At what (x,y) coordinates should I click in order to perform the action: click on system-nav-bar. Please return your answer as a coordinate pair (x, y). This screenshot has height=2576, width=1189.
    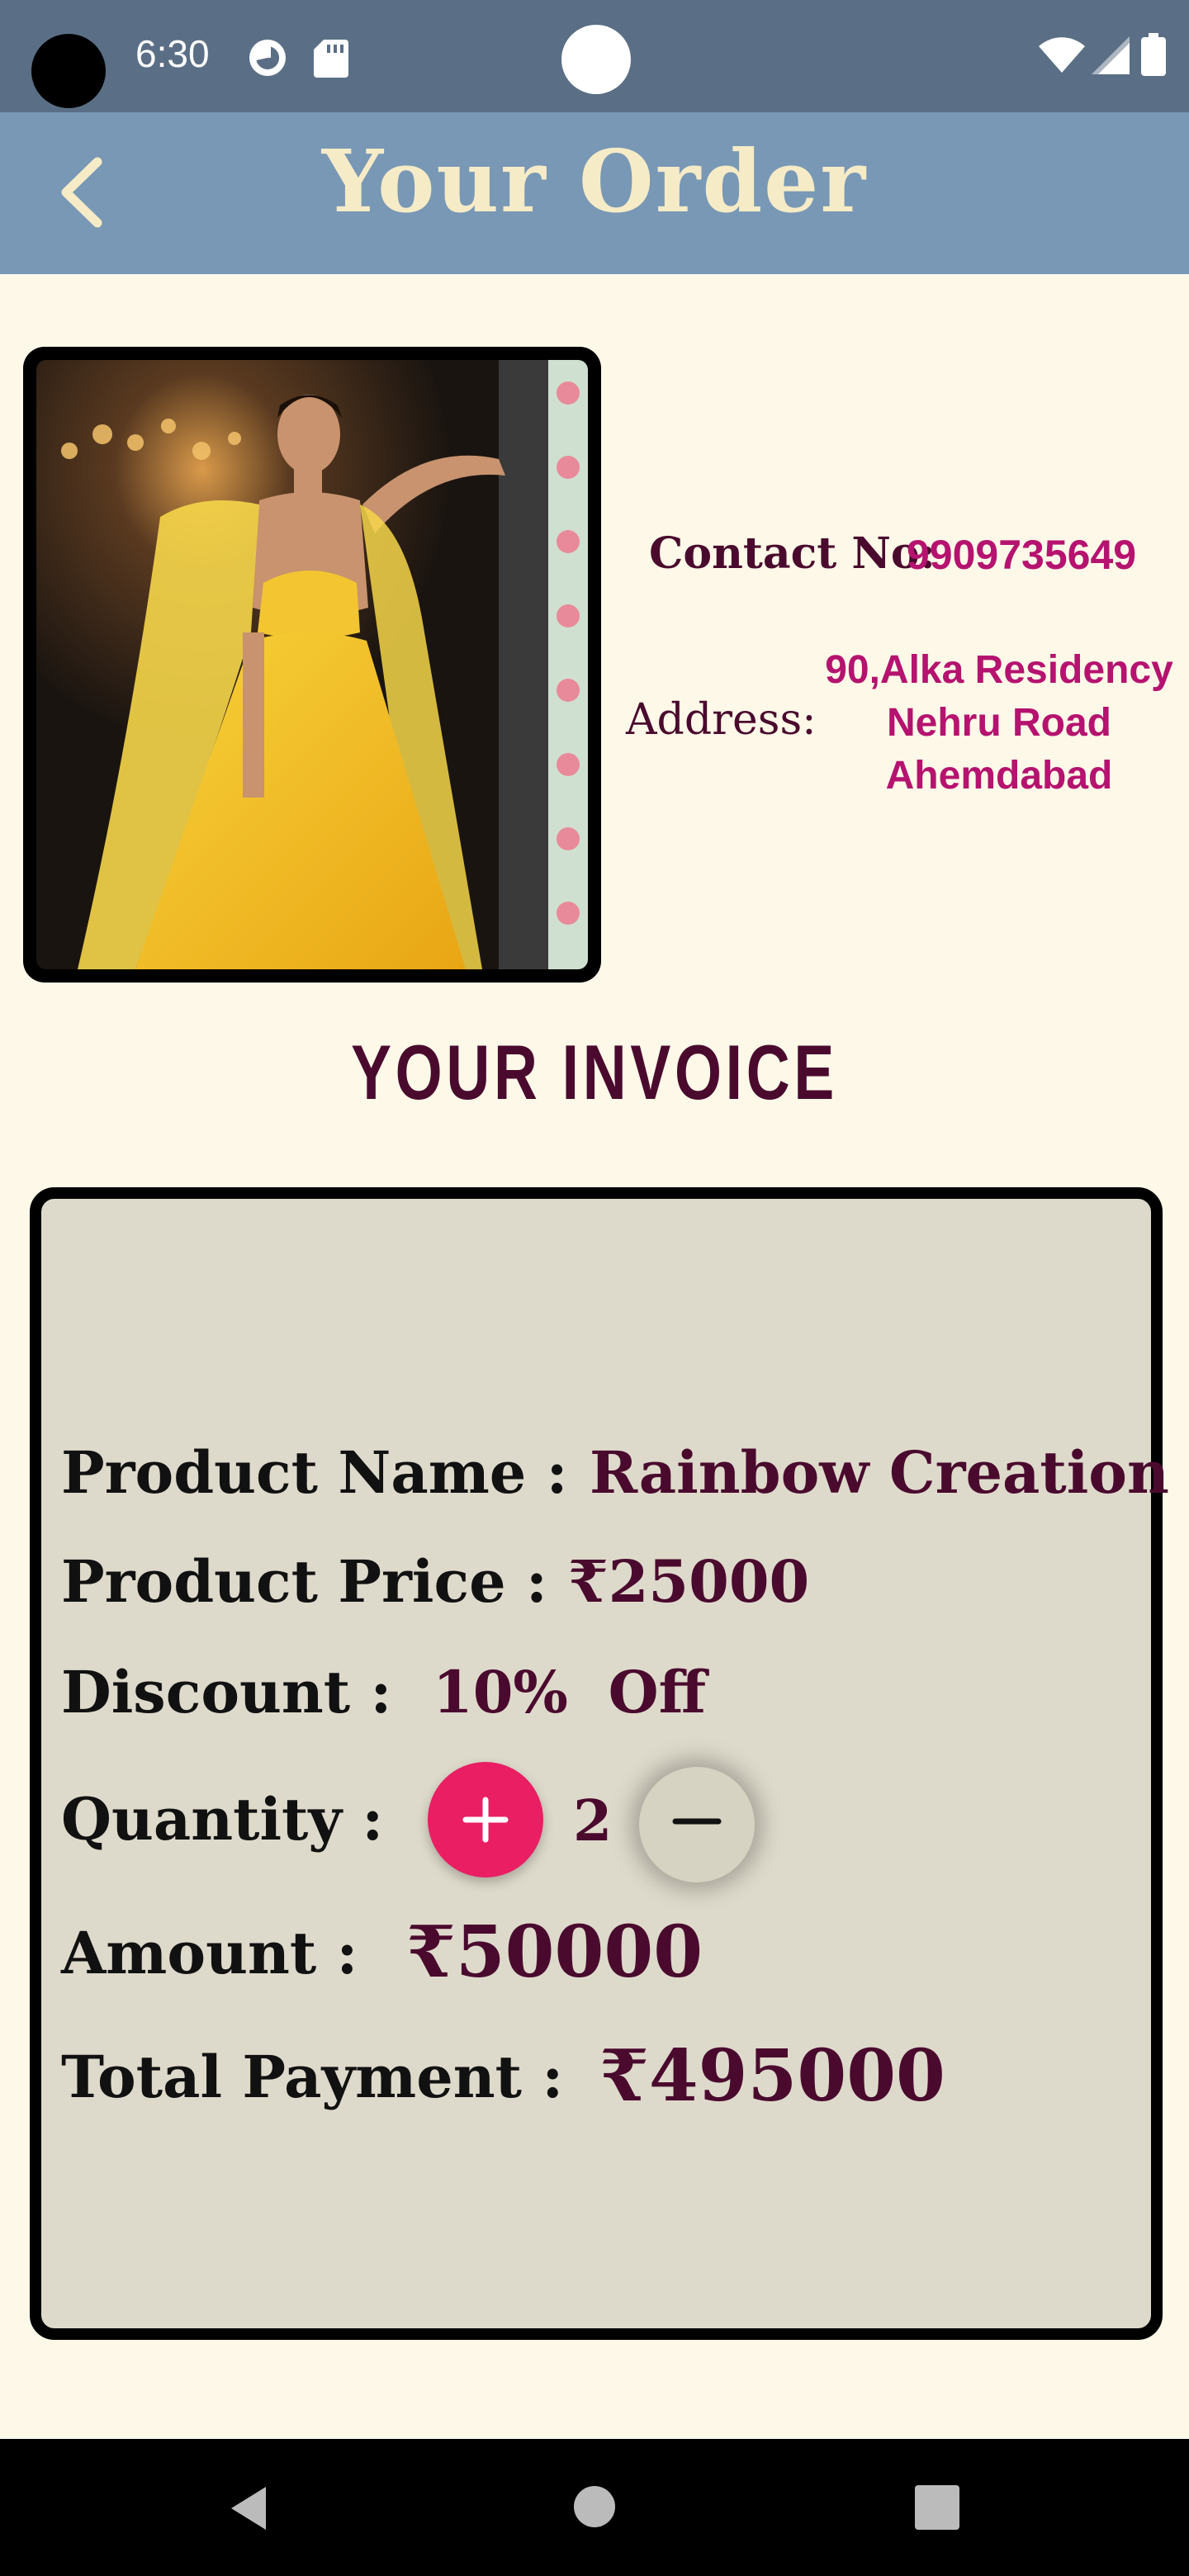
    Looking at the image, I should click on (594, 2507).